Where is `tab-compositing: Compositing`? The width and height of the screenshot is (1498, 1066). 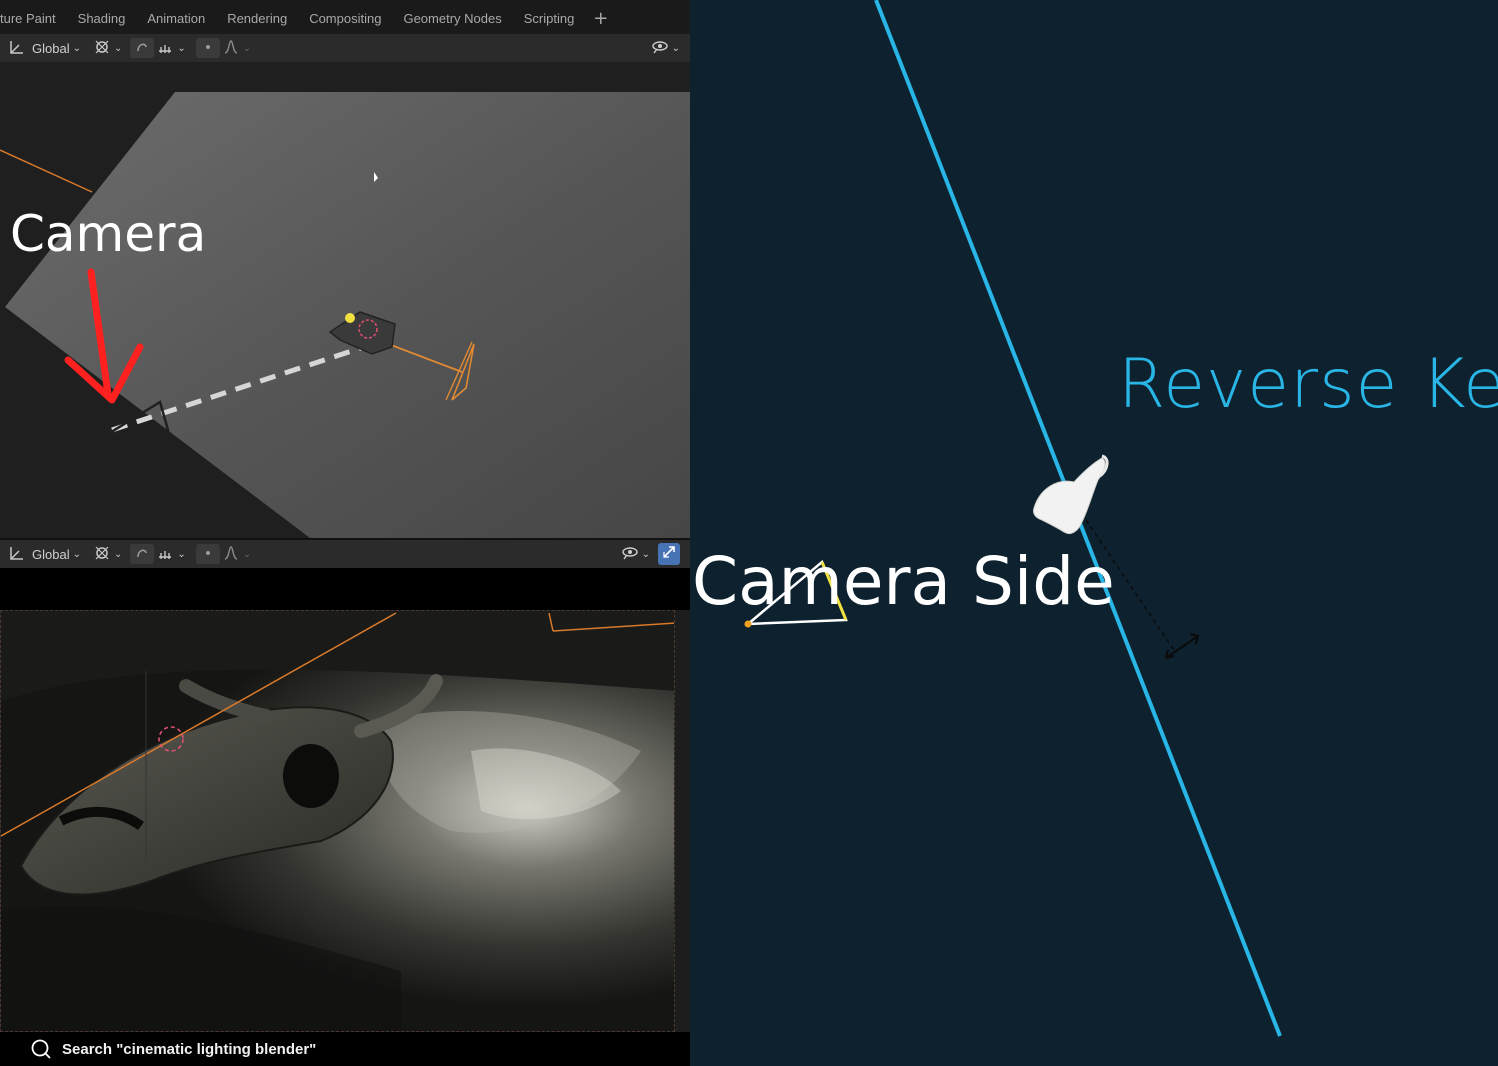
tab-compositing: Compositing is located at coordinates (345, 18).